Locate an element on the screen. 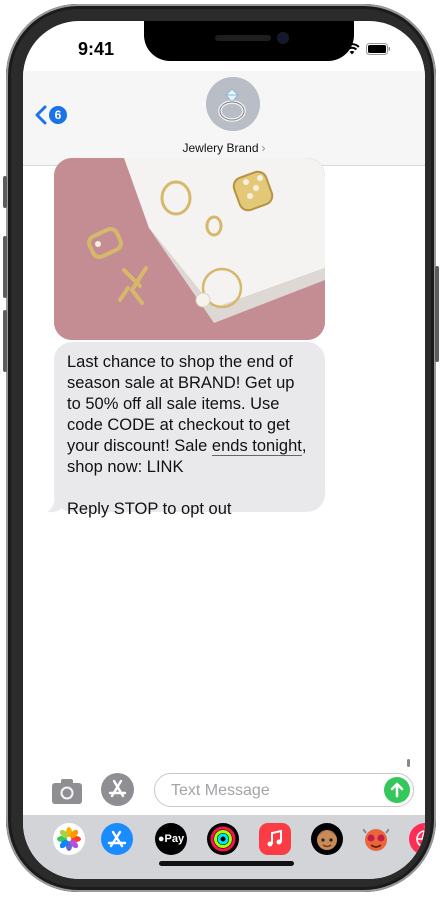 This screenshot has width=442, height=897. memoji-face-icon is located at coordinates (327, 840).